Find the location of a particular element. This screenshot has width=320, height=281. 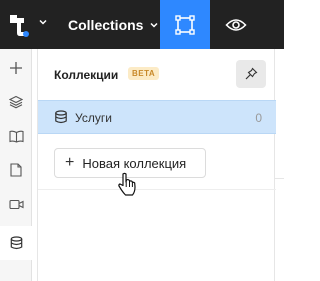

rail-item-media is located at coordinates (16, 204).